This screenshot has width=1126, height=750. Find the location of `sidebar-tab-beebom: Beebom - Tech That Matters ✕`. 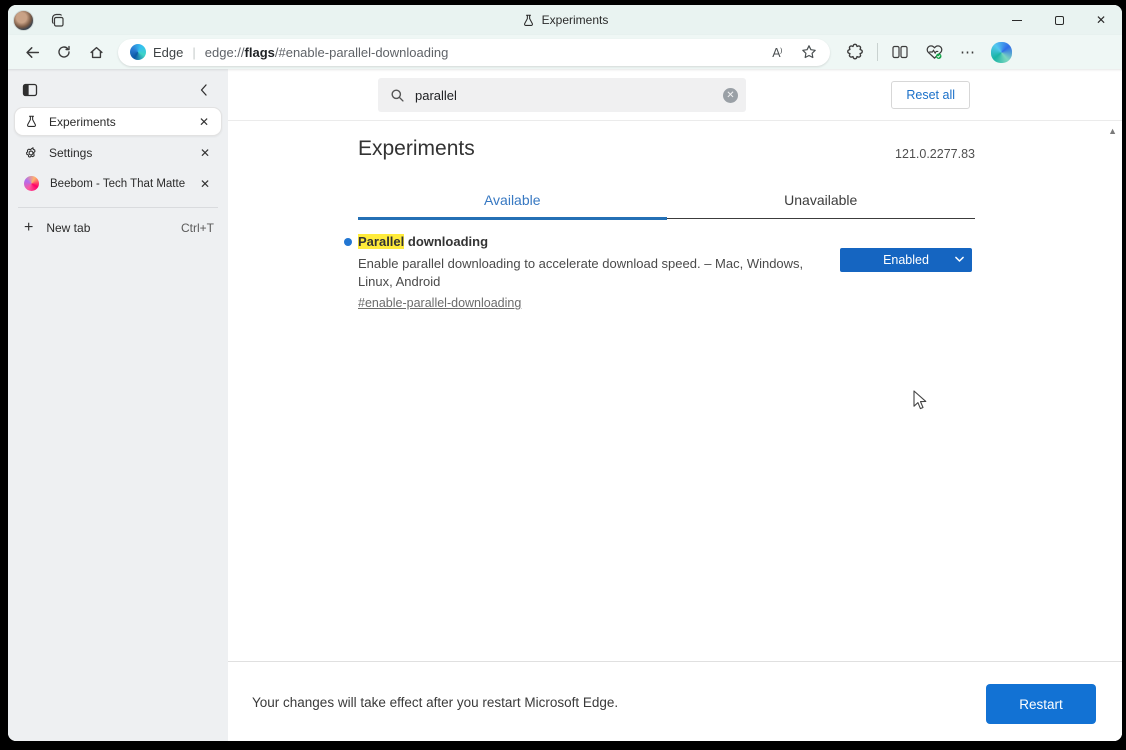

sidebar-tab-beebom: Beebom - Tech That Matters ✕ is located at coordinates (118, 183).